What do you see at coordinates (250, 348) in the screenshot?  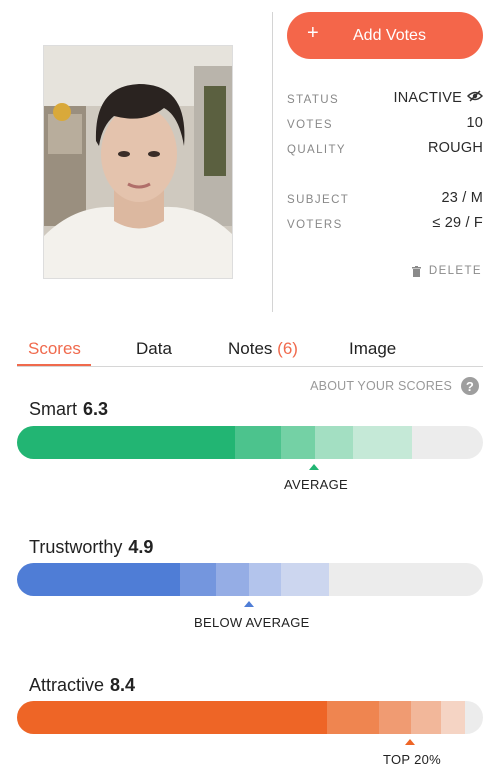 I see `tab-notes-label: Notes` at bounding box center [250, 348].